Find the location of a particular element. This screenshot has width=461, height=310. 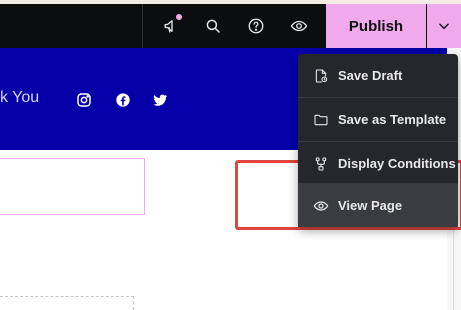

menu-item-label: Display Conditions is located at coordinates (397, 163).